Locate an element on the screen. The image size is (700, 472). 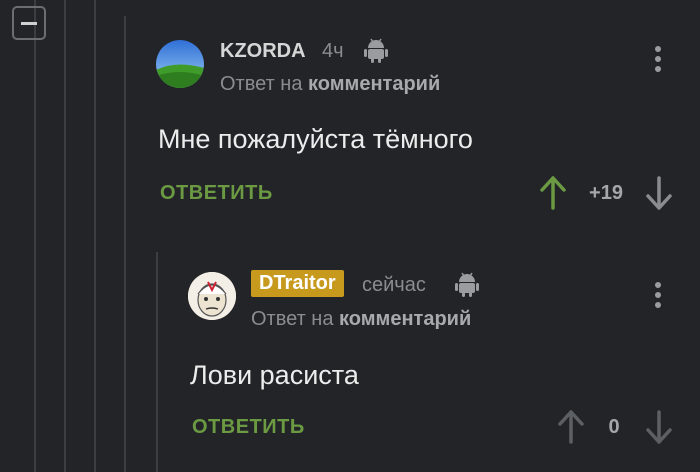
collapse-icon is located at coordinates (29, 23).